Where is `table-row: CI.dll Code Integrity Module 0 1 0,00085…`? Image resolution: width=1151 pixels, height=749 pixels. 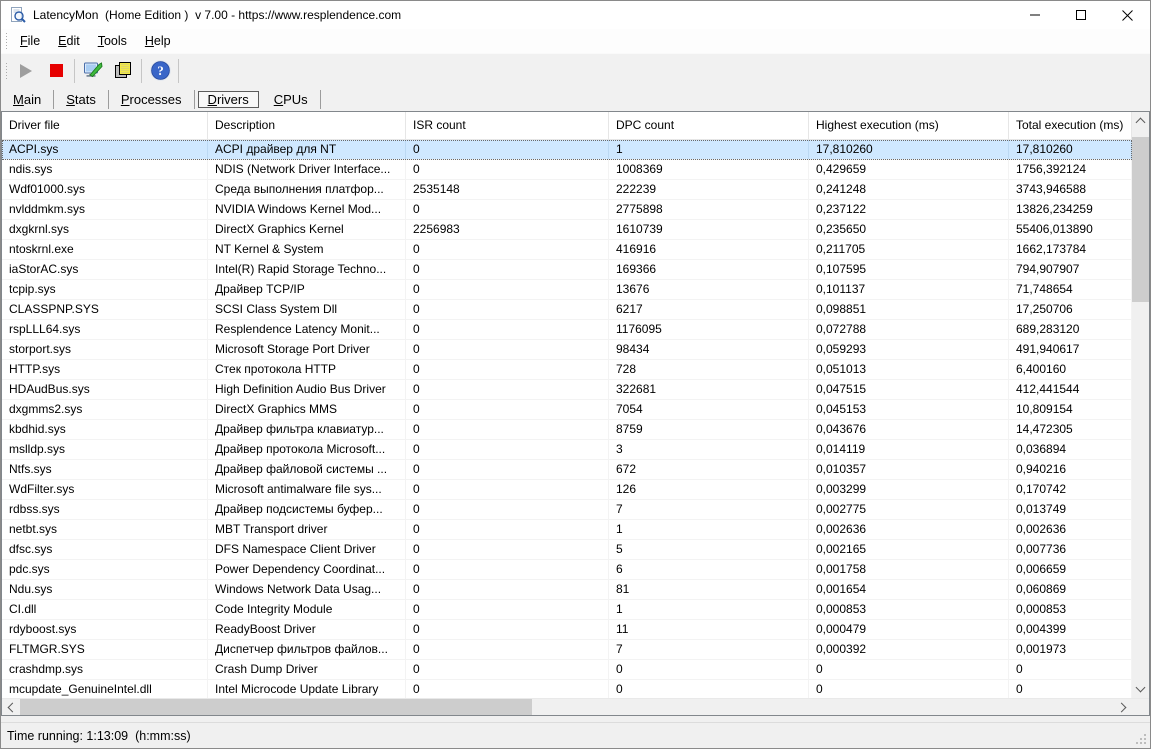 table-row: CI.dll Code Integrity Module 0 1 0,00085… is located at coordinates (567, 610).